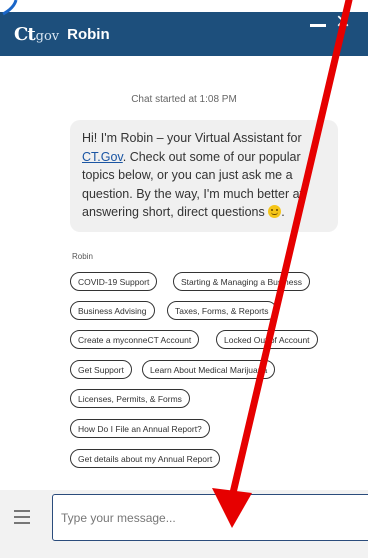 The image size is (368, 558). Describe the element at coordinates (318, 25) in the screenshot. I see `minimize-icon` at that location.